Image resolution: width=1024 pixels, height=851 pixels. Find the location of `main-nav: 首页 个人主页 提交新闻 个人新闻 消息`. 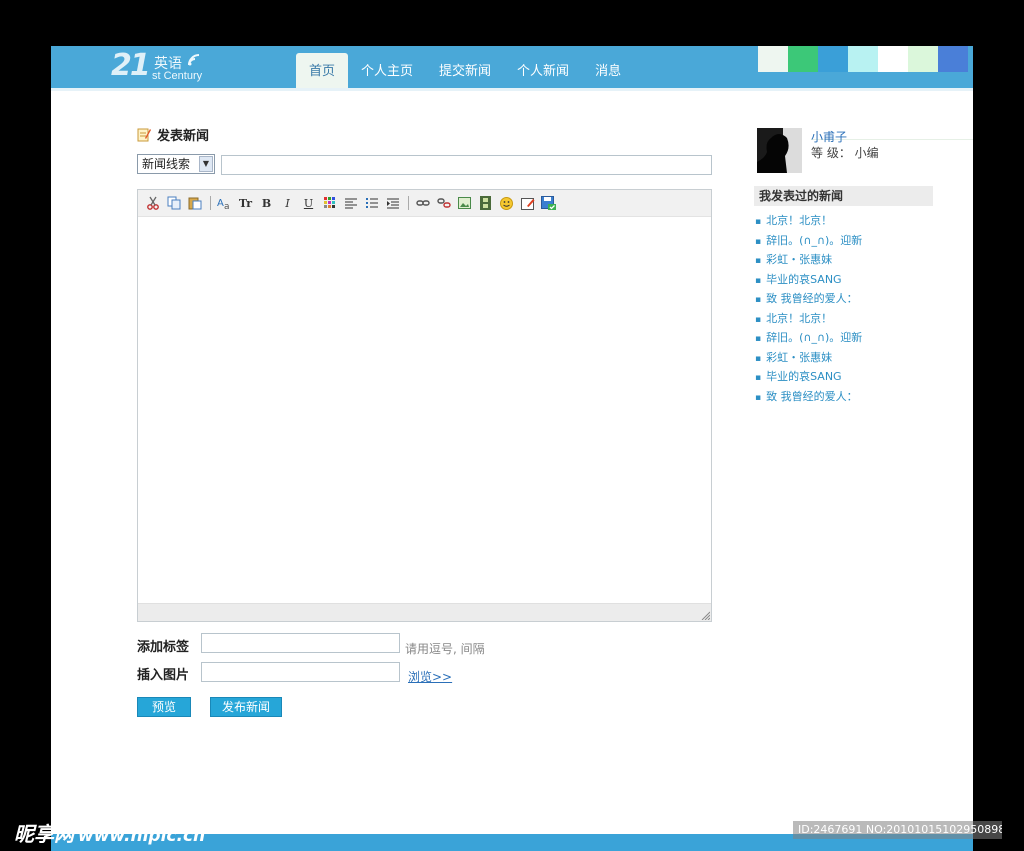

main-nav: 首页 个人主页 提交新闻 个人新闻 消息 is located at coordinates (465, 70).